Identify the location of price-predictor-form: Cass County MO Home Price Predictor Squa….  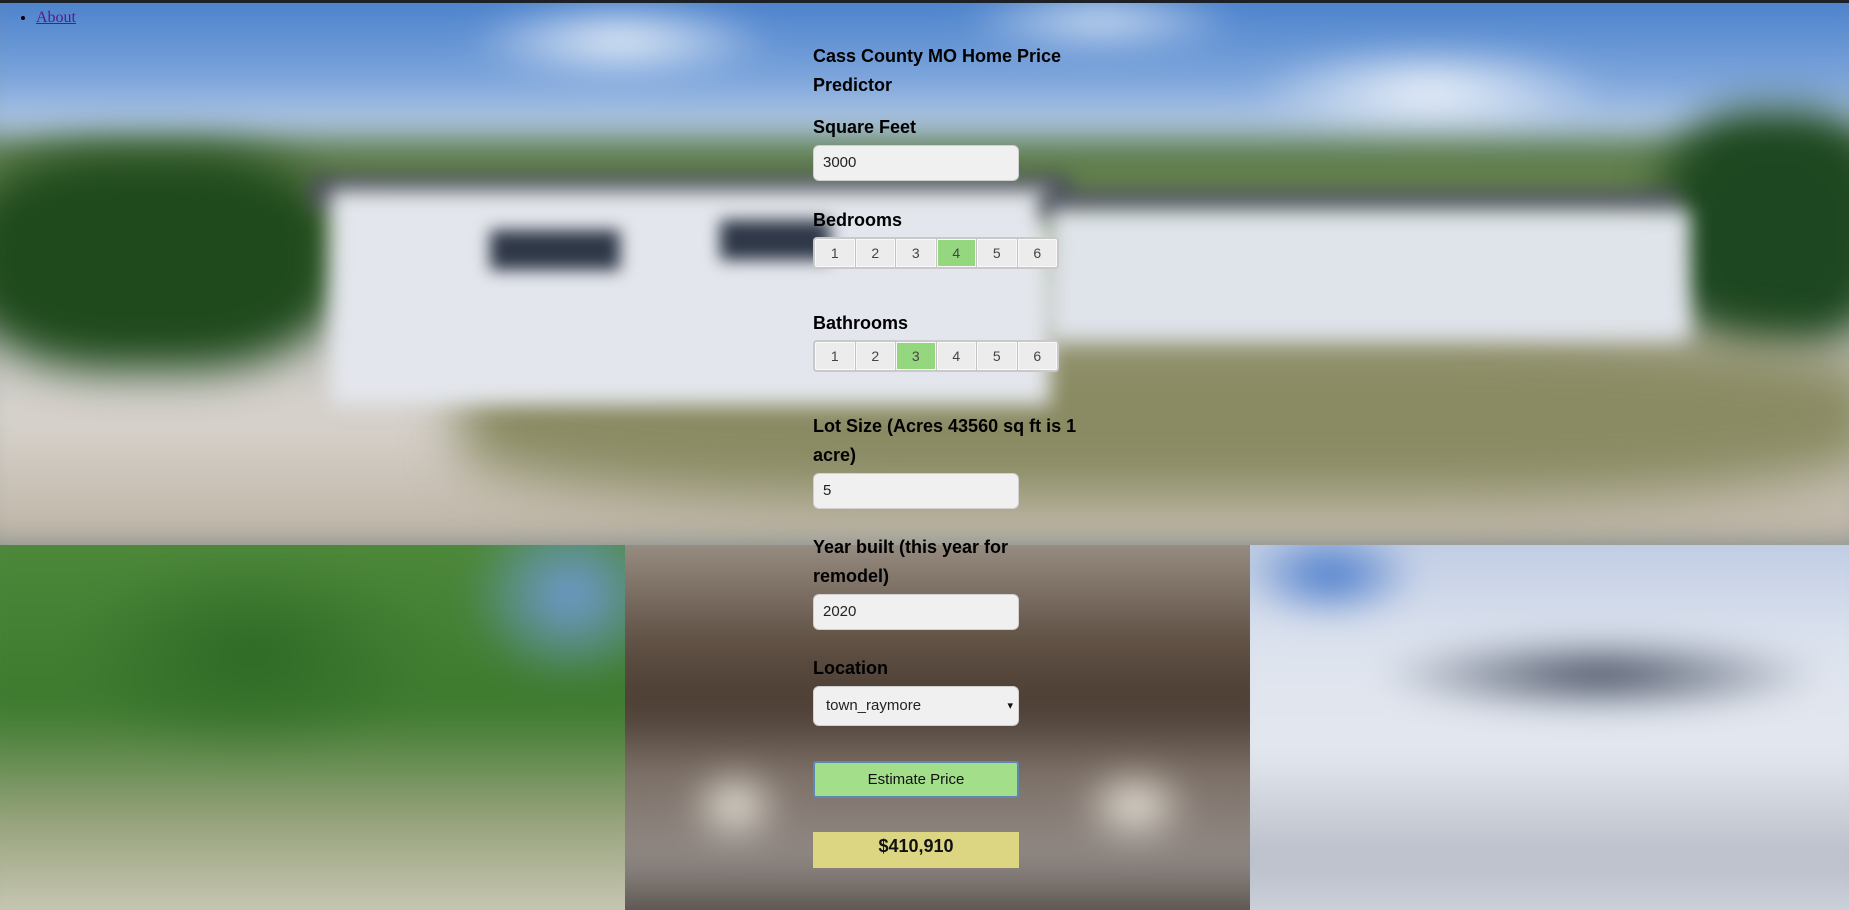
(958, 455).